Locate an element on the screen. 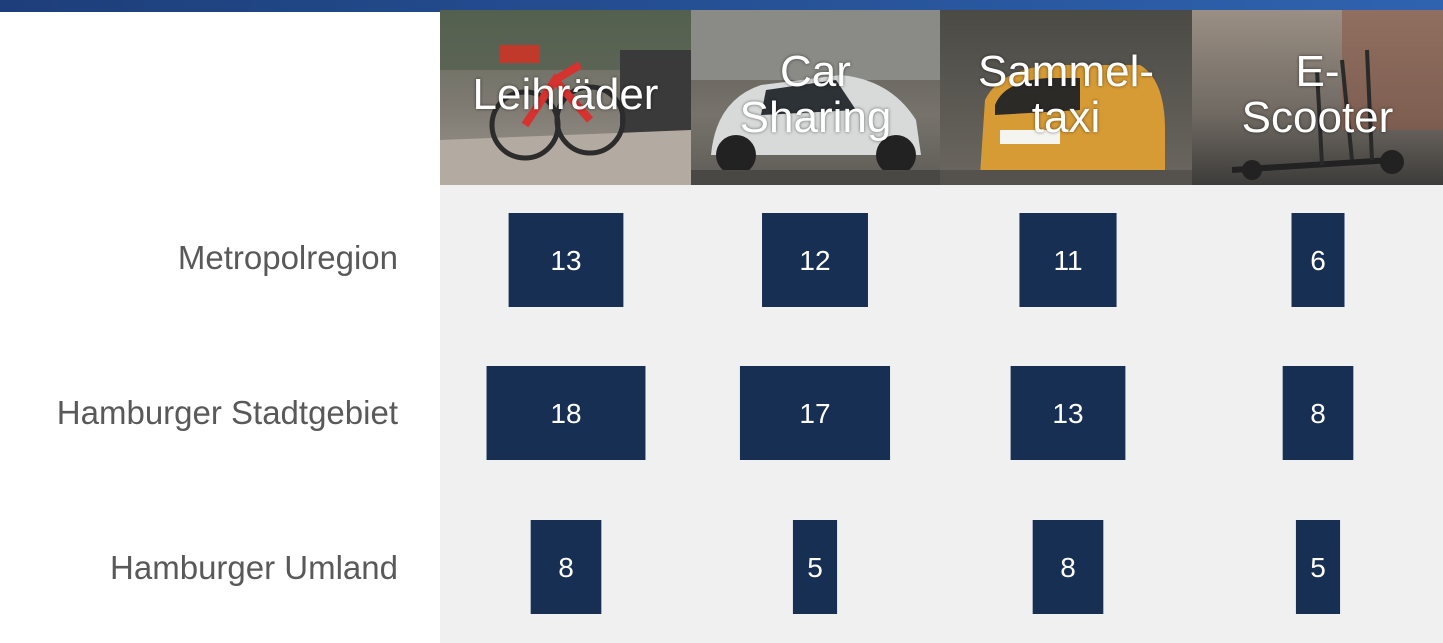  value-label: 6 is located at coordinates (1318, 260).